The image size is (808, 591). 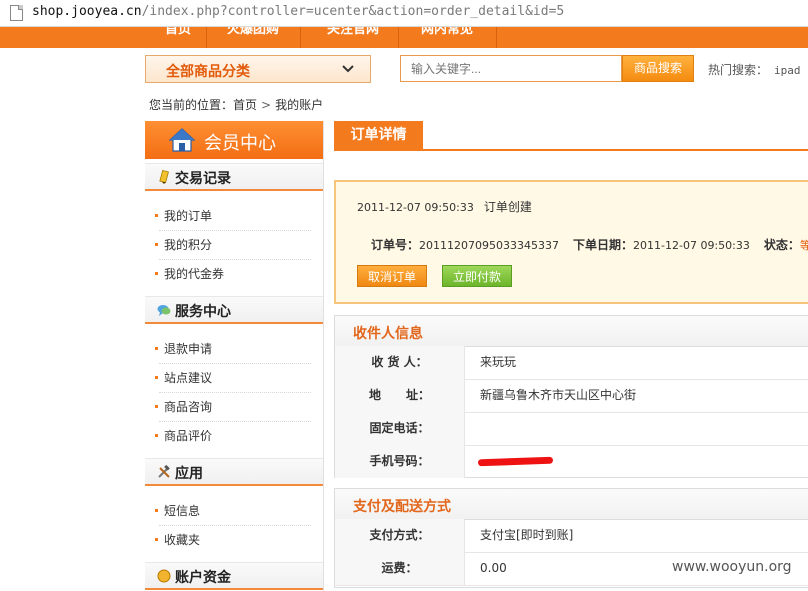 I want to click on nav-item-home: 首页, so click(x=178, y=37).